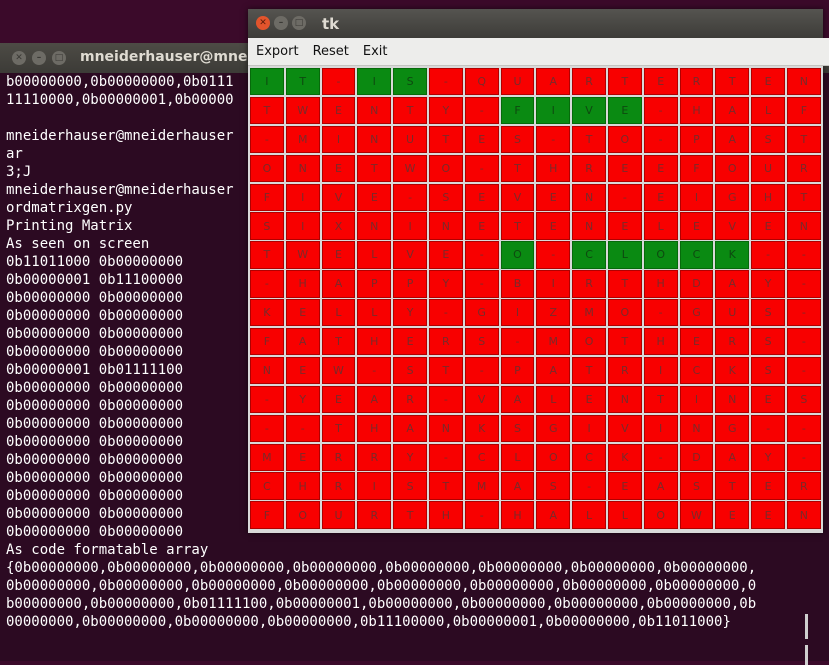  What do you see at coordinates (697, 370) in the screenshot?
I see `matrix-cell: C` at bounding box center [697, 370].